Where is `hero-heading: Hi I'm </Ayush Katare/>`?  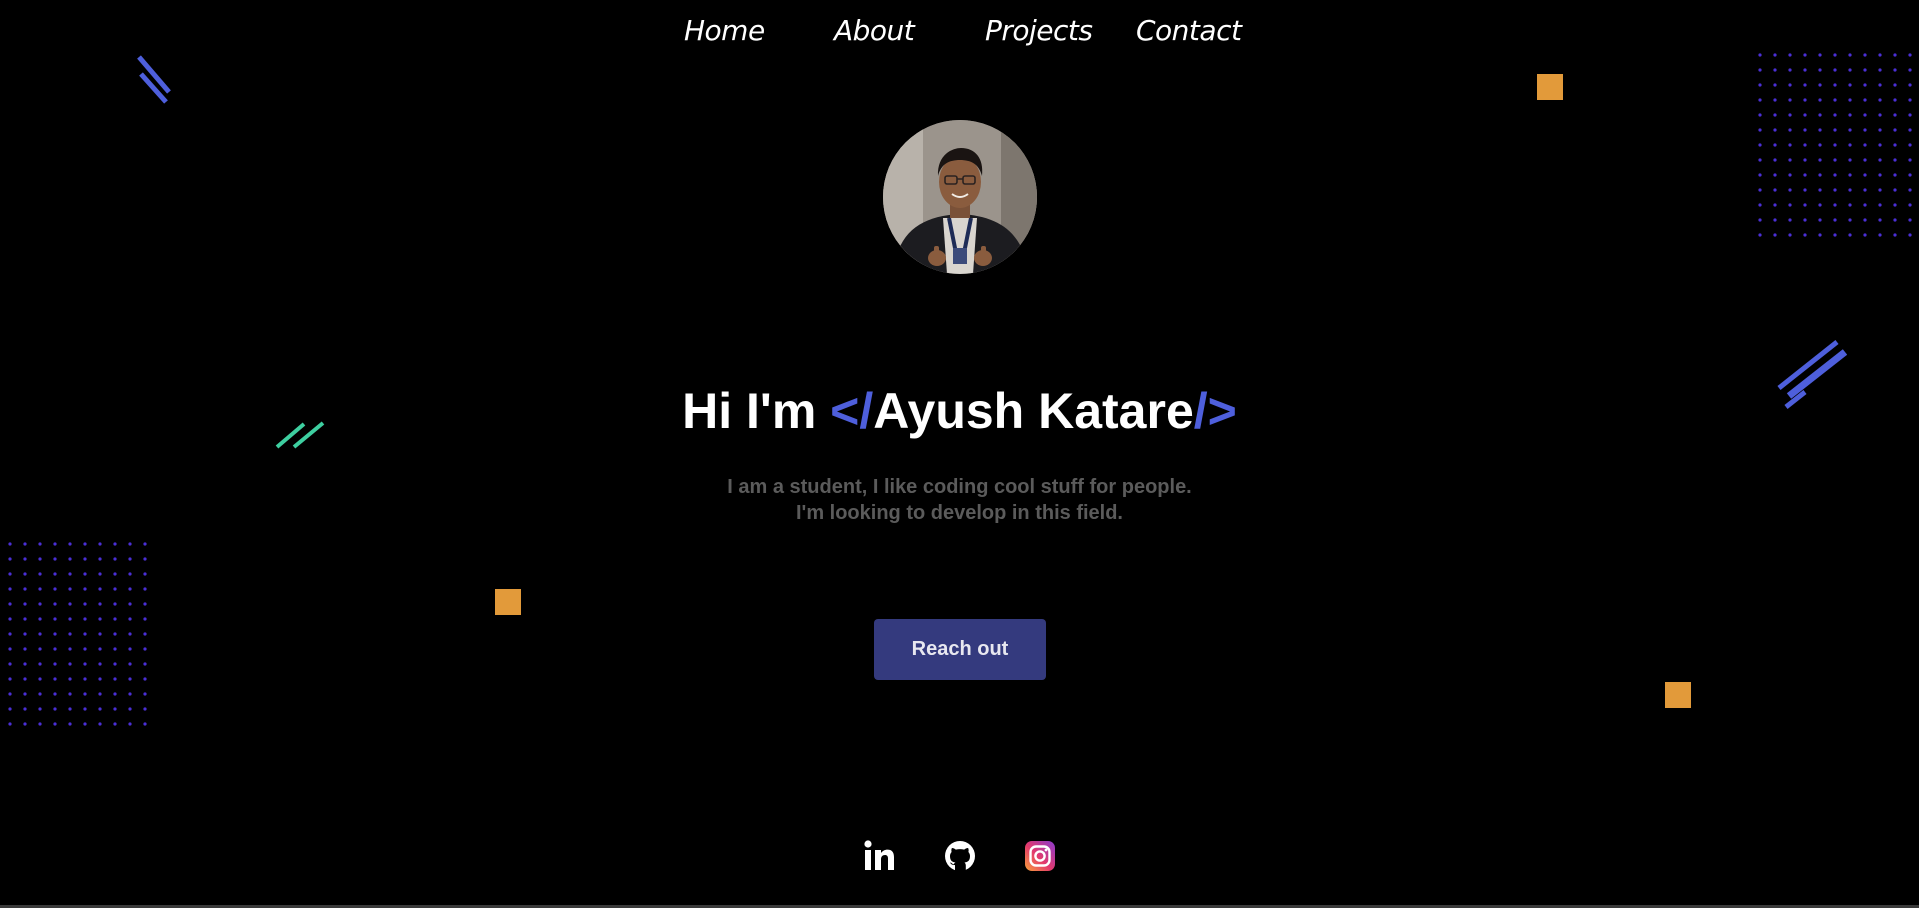
hero-heading: Hi I'm </Ayush Katare/> is located at coordinates (959, 411).